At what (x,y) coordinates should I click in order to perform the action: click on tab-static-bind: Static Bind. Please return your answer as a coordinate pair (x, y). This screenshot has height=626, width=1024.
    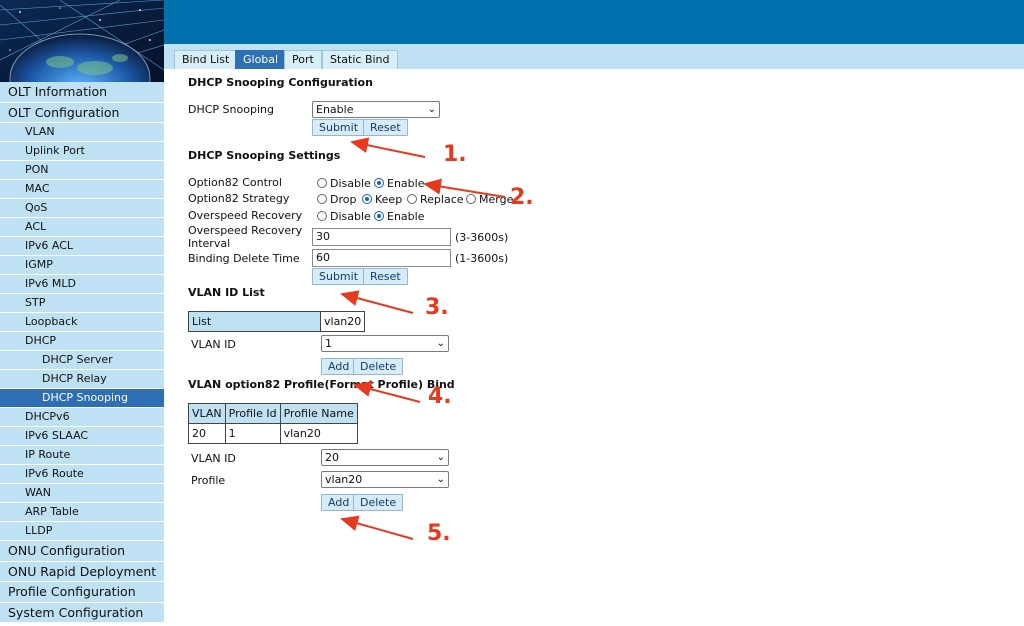
    Looking at the image, I should click on (360, 59).